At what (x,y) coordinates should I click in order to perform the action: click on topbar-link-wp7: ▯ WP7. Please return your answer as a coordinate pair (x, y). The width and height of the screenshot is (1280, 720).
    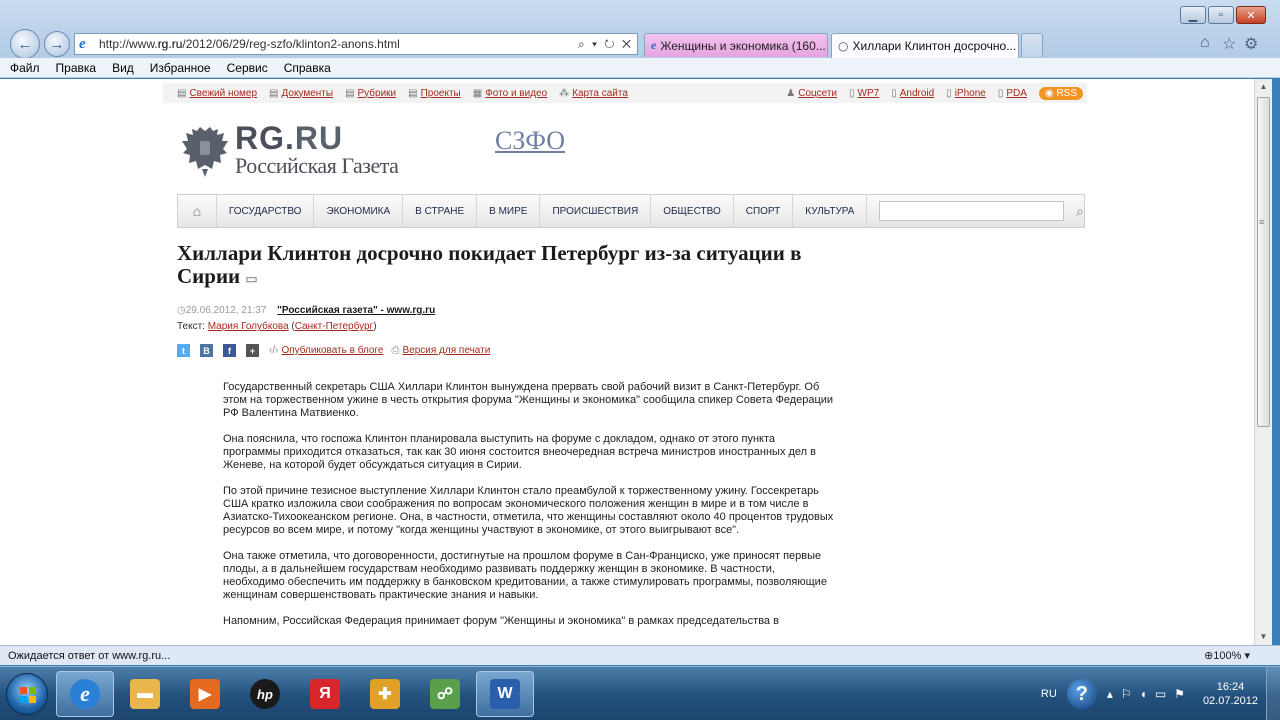
    Looking at the image, I should click on (864, 93).